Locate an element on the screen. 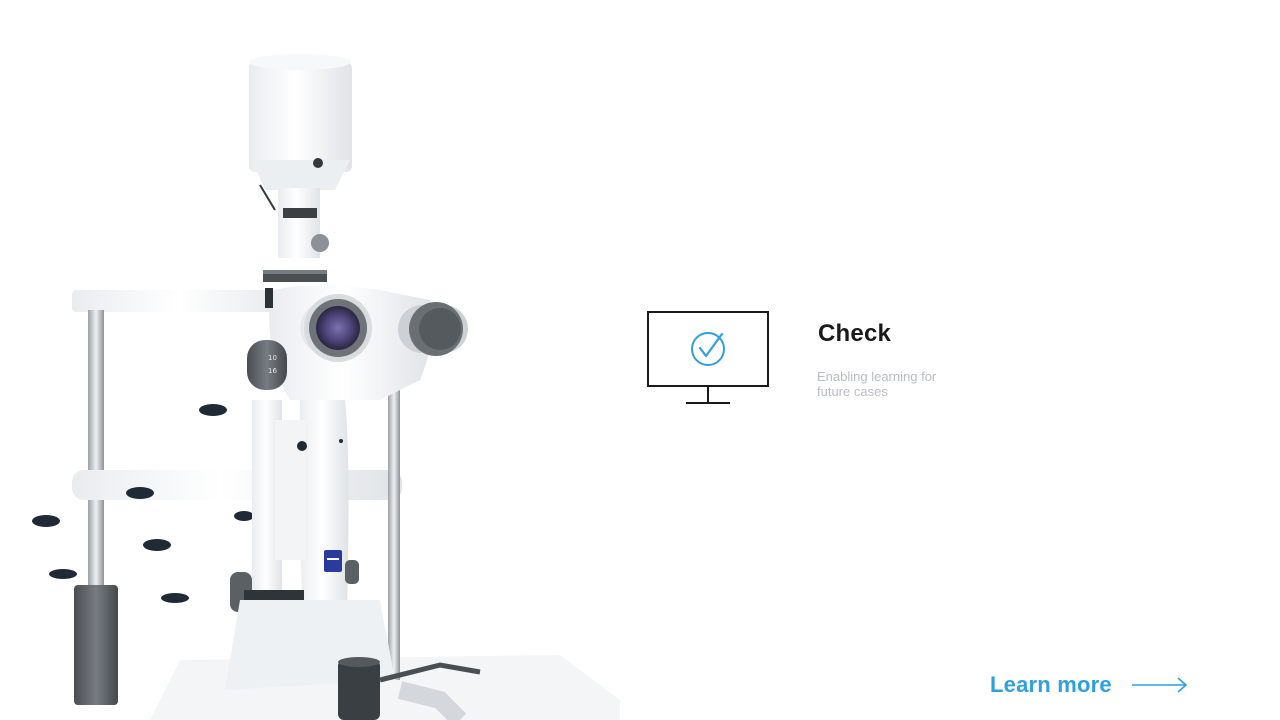  arrow-right-icon is located at coordinates (1160, 685).